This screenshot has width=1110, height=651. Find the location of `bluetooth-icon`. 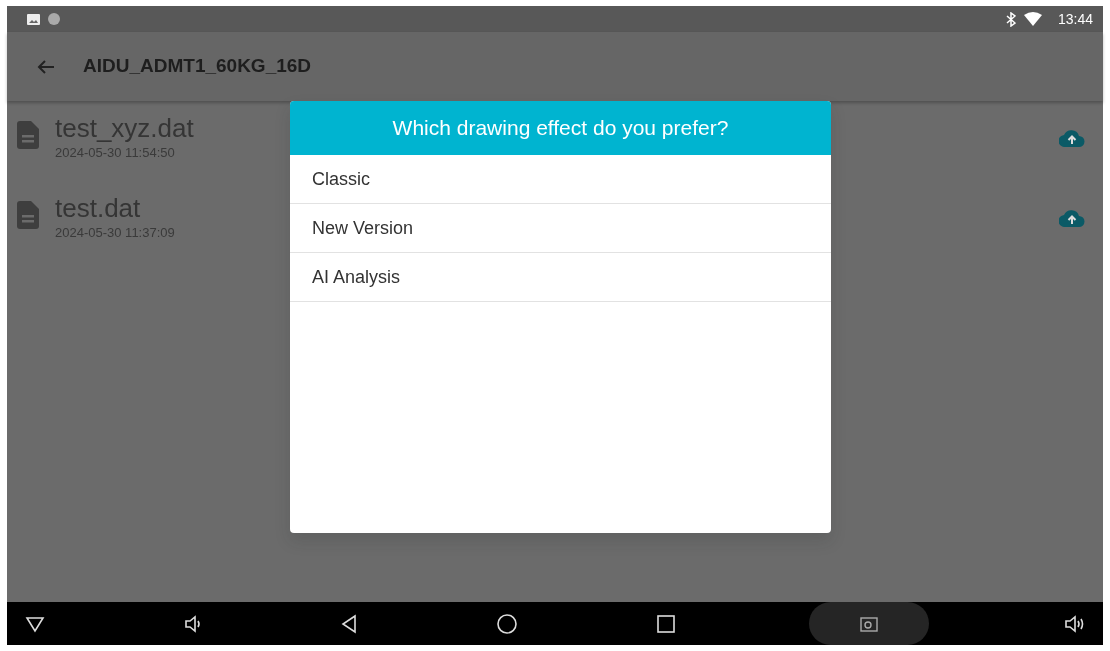

bluetooth-icon is located at coordinates (1010, 19).